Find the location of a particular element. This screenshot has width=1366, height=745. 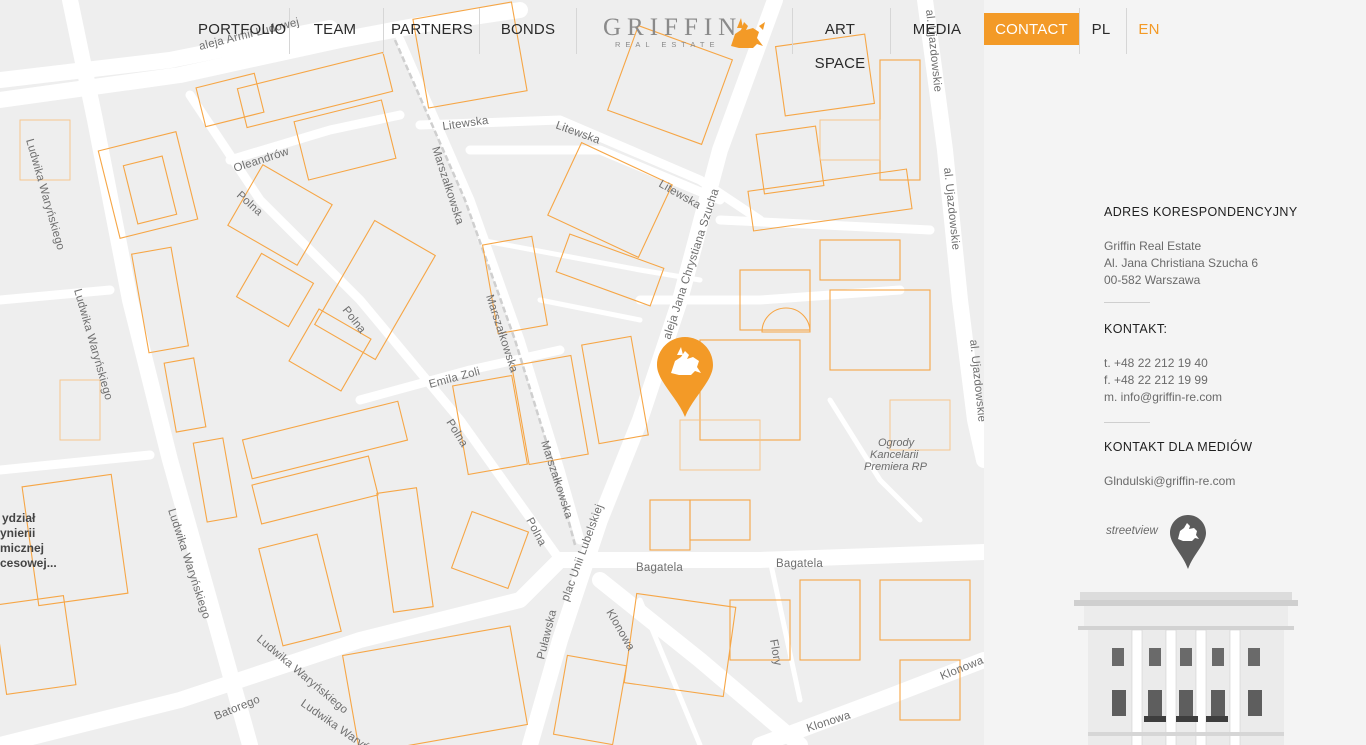

fax-line: f. +48 22 212 19 99 is located at coordinates (1156, 380).